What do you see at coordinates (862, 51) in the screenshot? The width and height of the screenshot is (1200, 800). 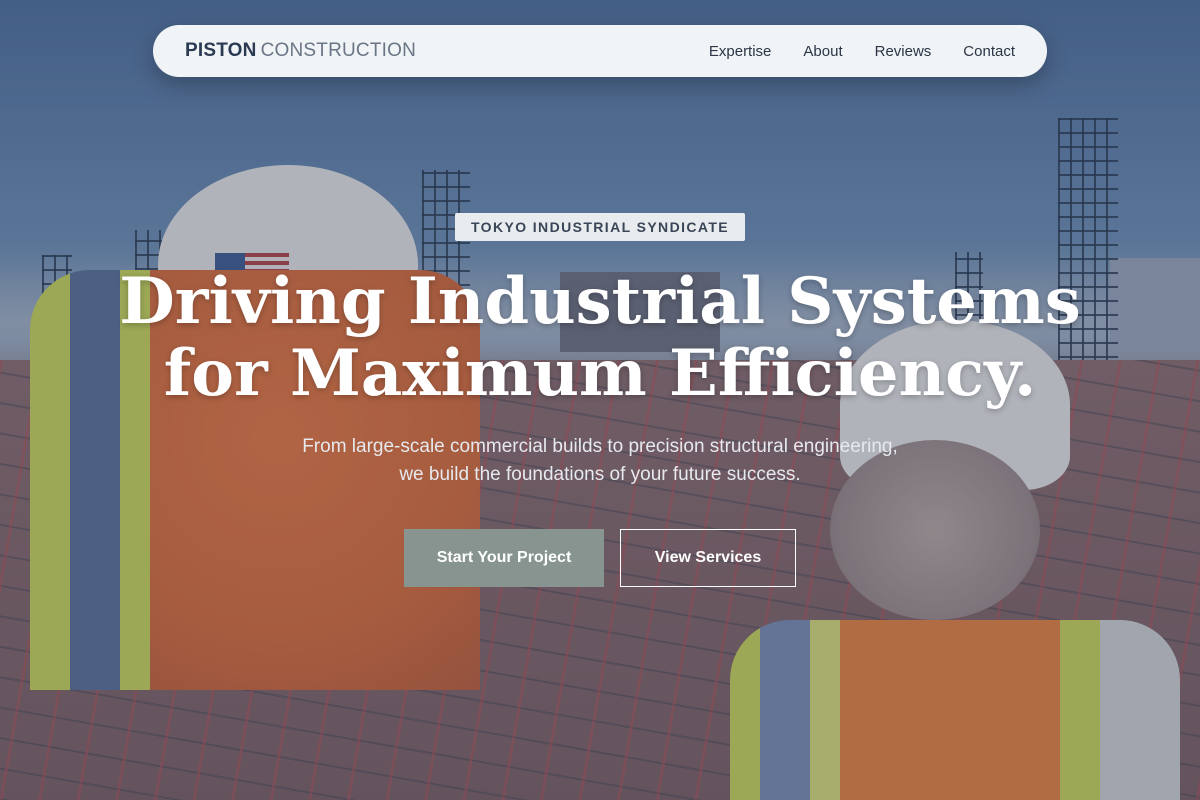 I see `nav-links: Expertise About Reviews Contact` at bounding box center [862, 51].